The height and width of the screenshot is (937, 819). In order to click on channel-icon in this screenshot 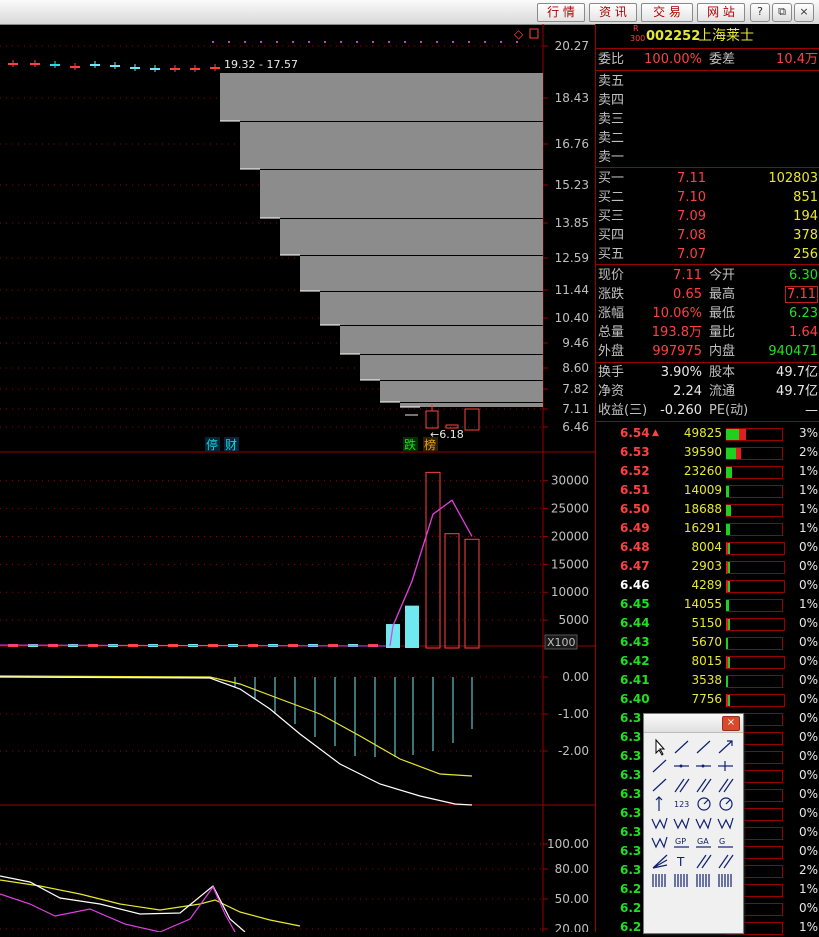, I will do `click(704, 785)`.